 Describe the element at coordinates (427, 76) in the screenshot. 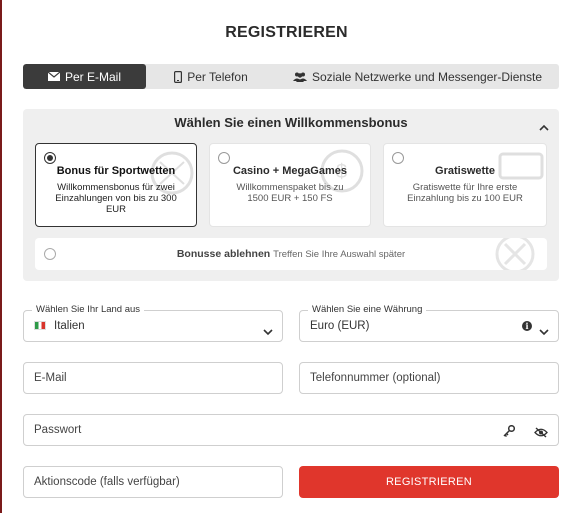

I see `tab-social-label: Soziale Netzwerke und Messenger-Dienste` at that location.